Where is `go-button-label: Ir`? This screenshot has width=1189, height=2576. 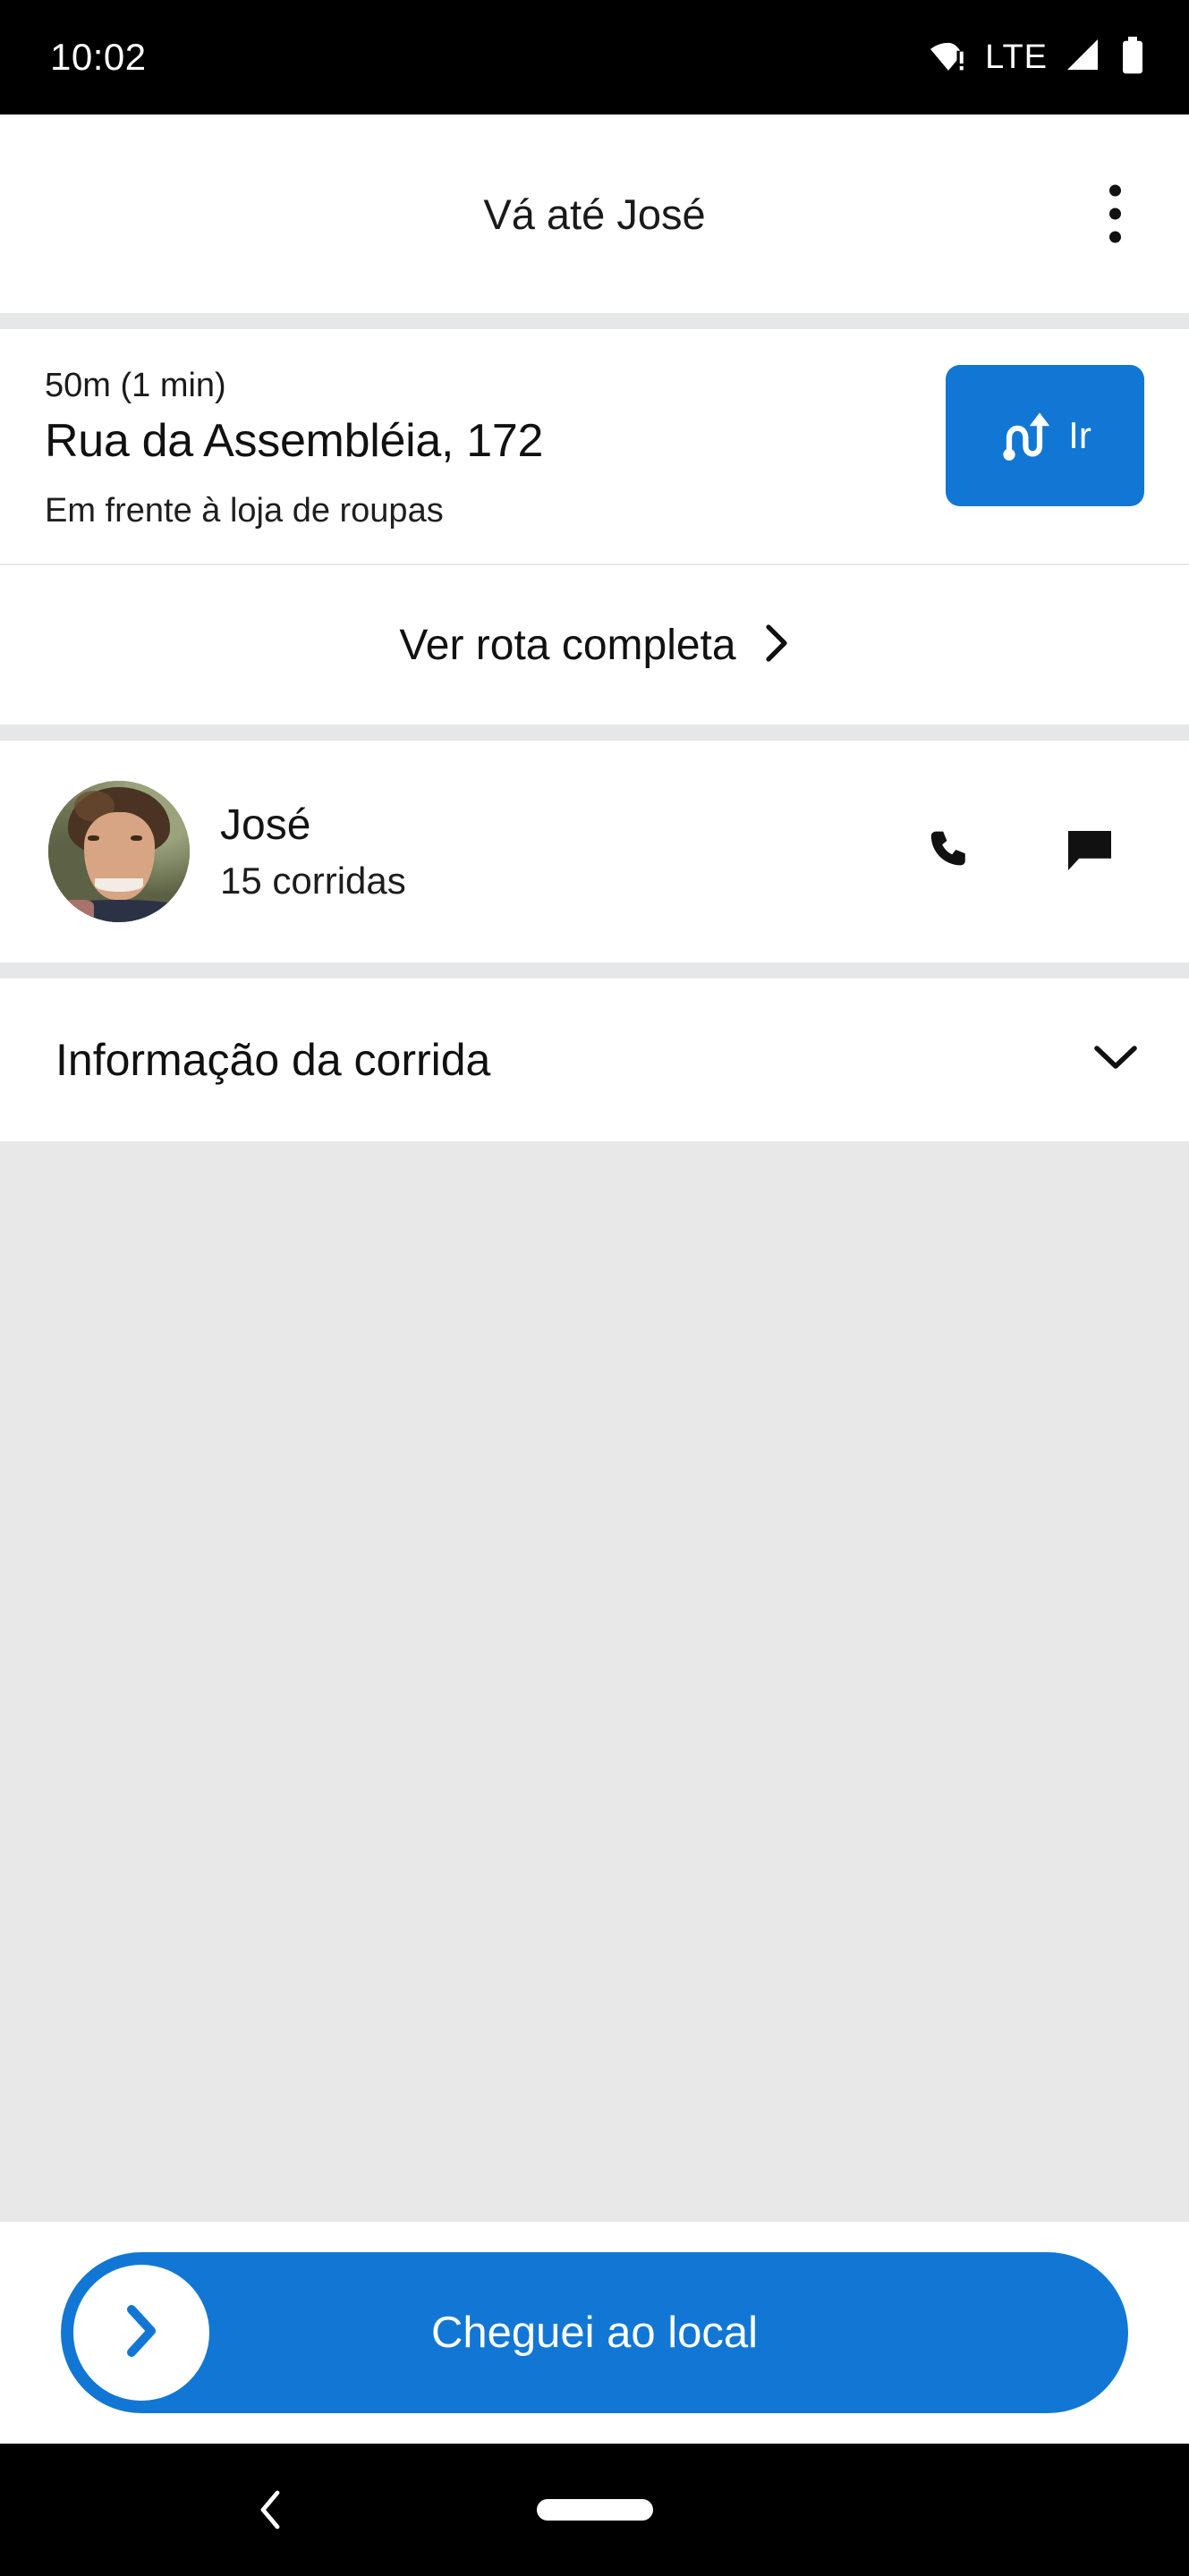 go-button-label: Ir is located at coordinates (1079, 435).